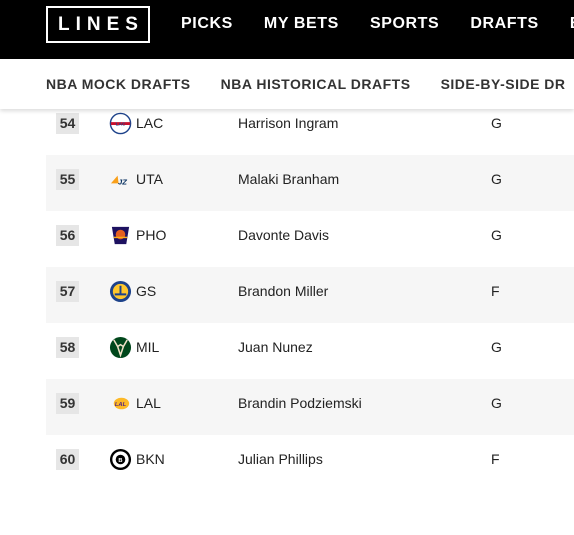 Image resolution: width=574 pixels, height=535 pixels. Describe the element at coordinates (67, 123) in the screenshot. I see `pick-number: 54` at that location.